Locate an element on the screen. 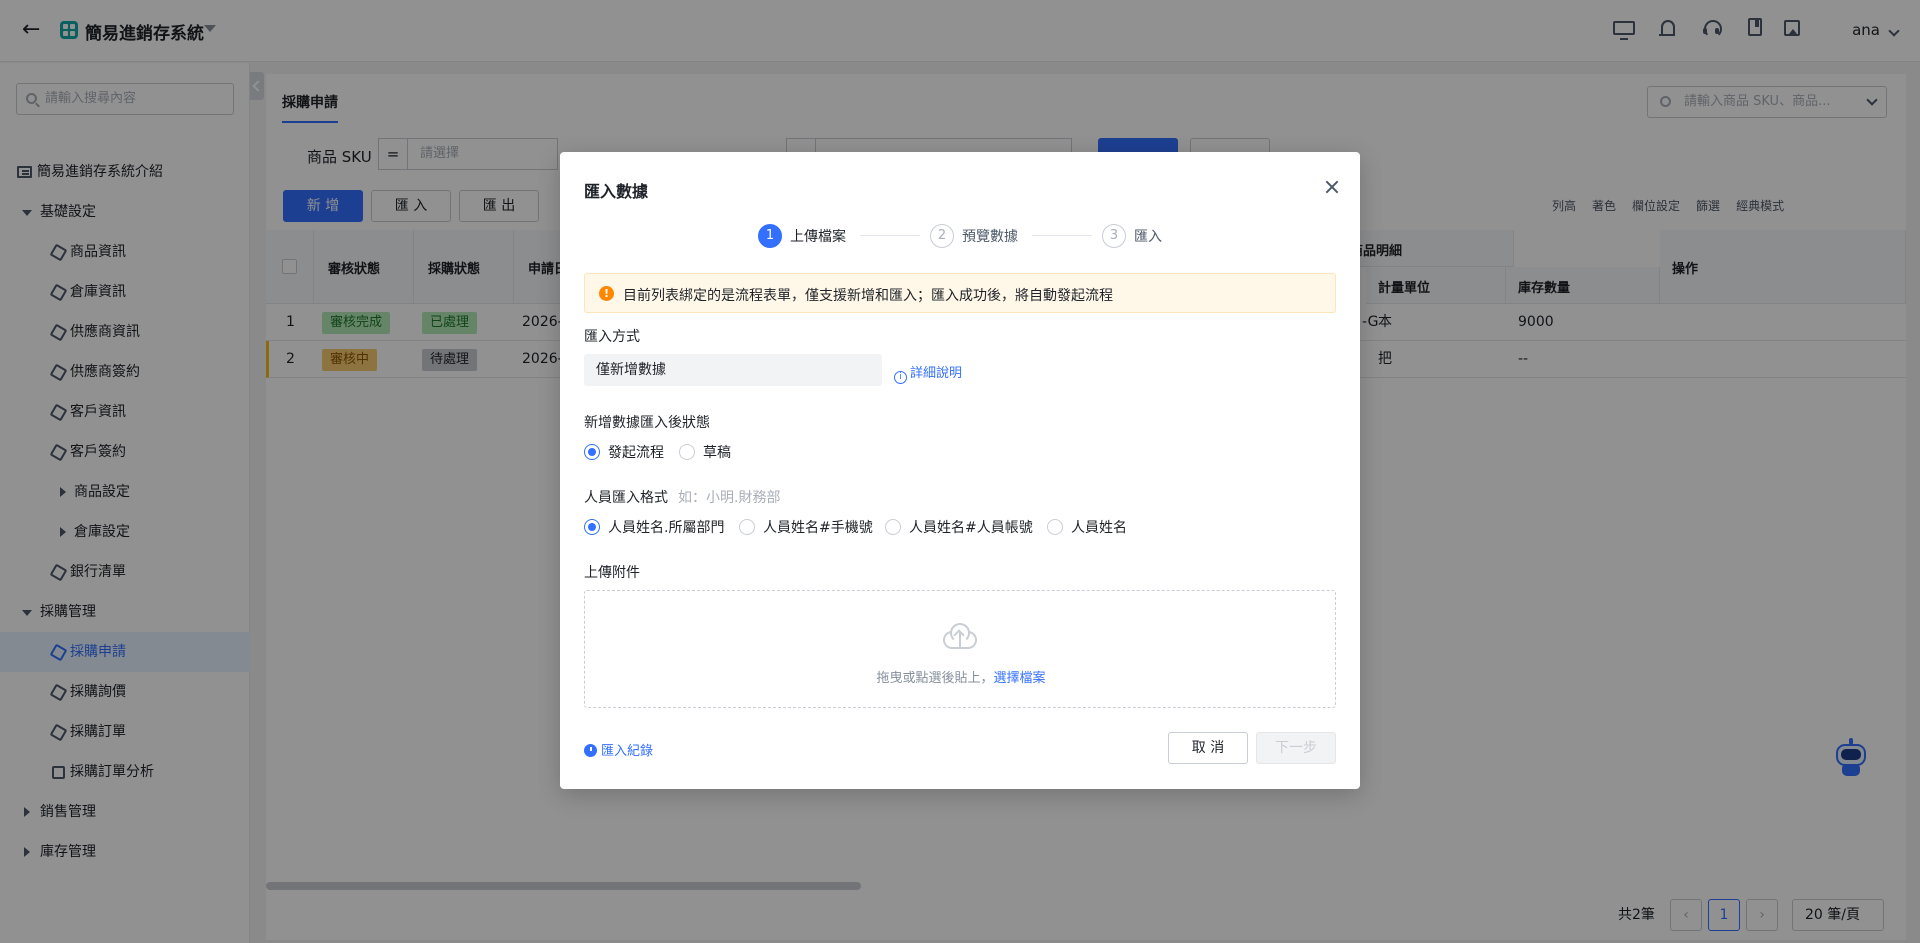  warning-alert: ! 目前列表綁定的是流程表單，僅支援新增和匯入；匯入成功後，將自動發起流程 is located at coordinates (960, 293).